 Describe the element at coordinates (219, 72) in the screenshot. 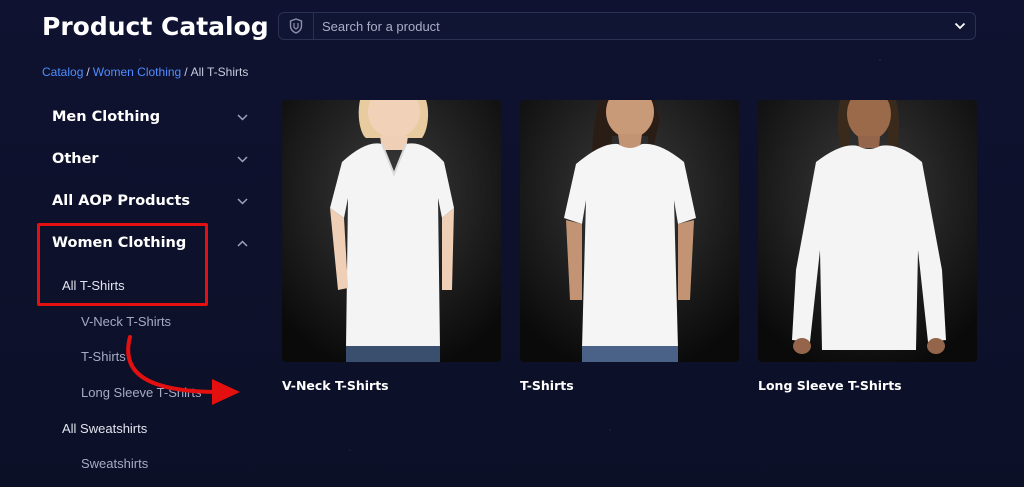

I see `breadcrumb-current: All T-Shirts` at that location.